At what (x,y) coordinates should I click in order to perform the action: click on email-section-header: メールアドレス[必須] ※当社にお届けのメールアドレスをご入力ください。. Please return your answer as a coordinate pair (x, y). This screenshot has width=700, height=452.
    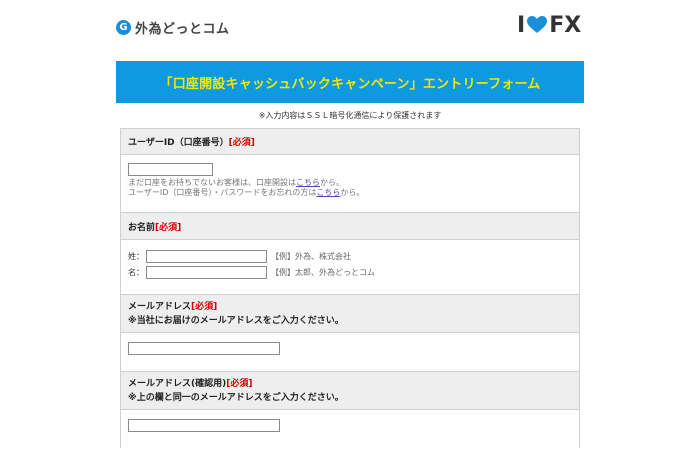
    Looking at the image, I should click on (350, 313).